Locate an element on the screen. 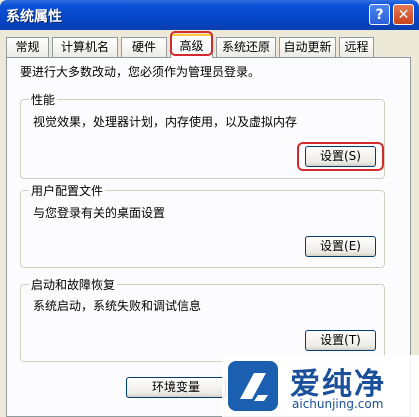 This screenshot has width=419, height=417. tab-bar: 常规 计算机名 硬件 高级 系统还原 自动更新 远程 is located at coordinates (210, 44).